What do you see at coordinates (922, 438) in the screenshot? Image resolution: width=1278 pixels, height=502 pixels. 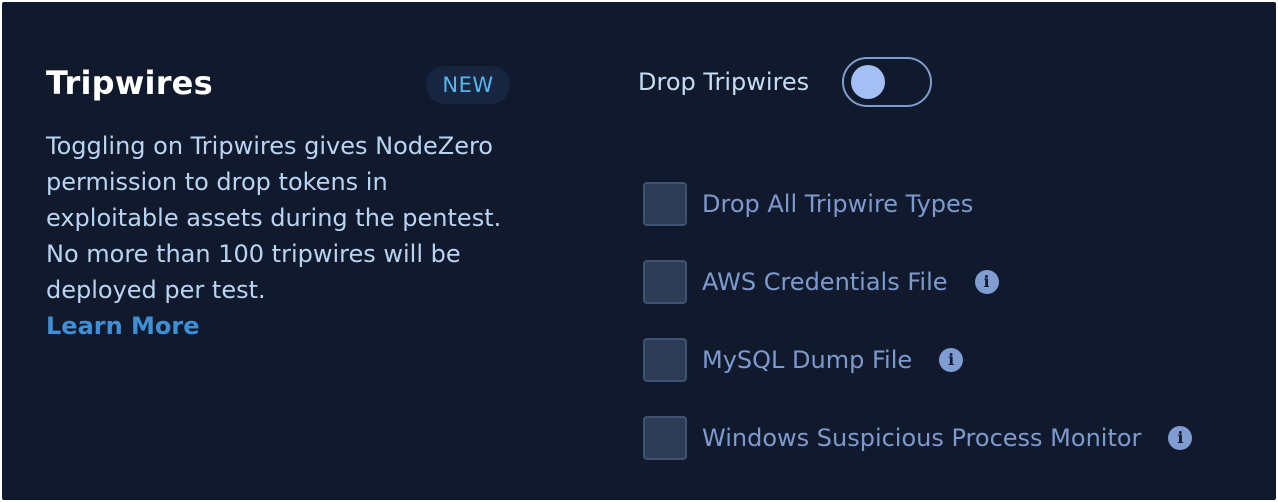 I see `option-label: Windows Suspicious Process Monitor` at bounding box center [922, 438].